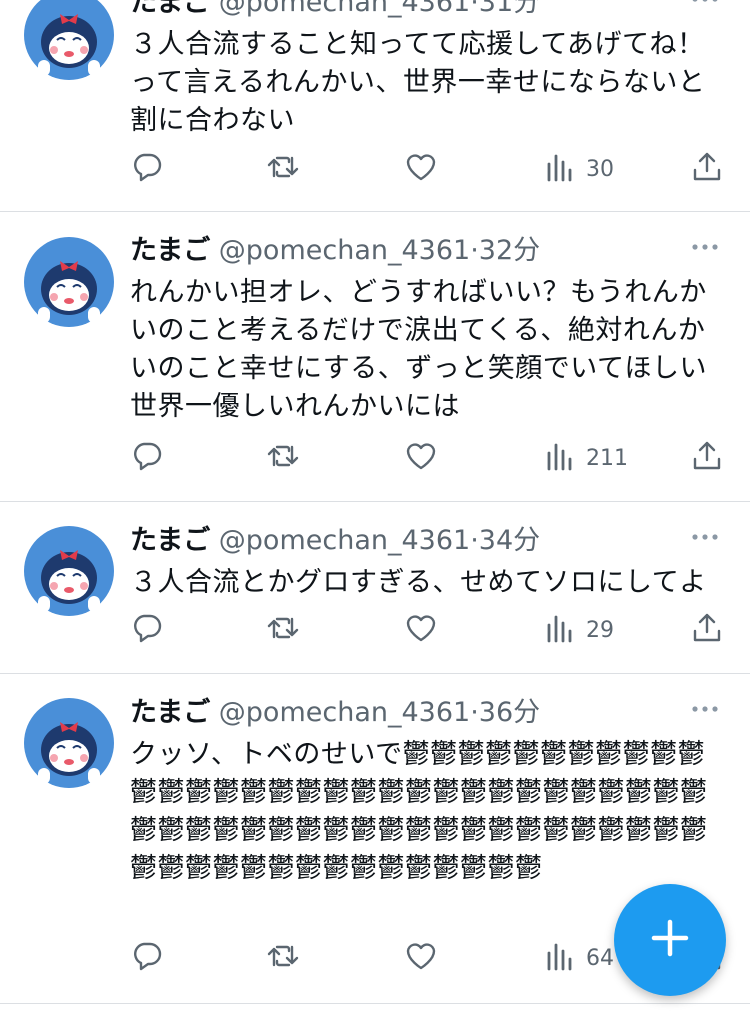  I want to click on views-button: 30, so click(579, 169).